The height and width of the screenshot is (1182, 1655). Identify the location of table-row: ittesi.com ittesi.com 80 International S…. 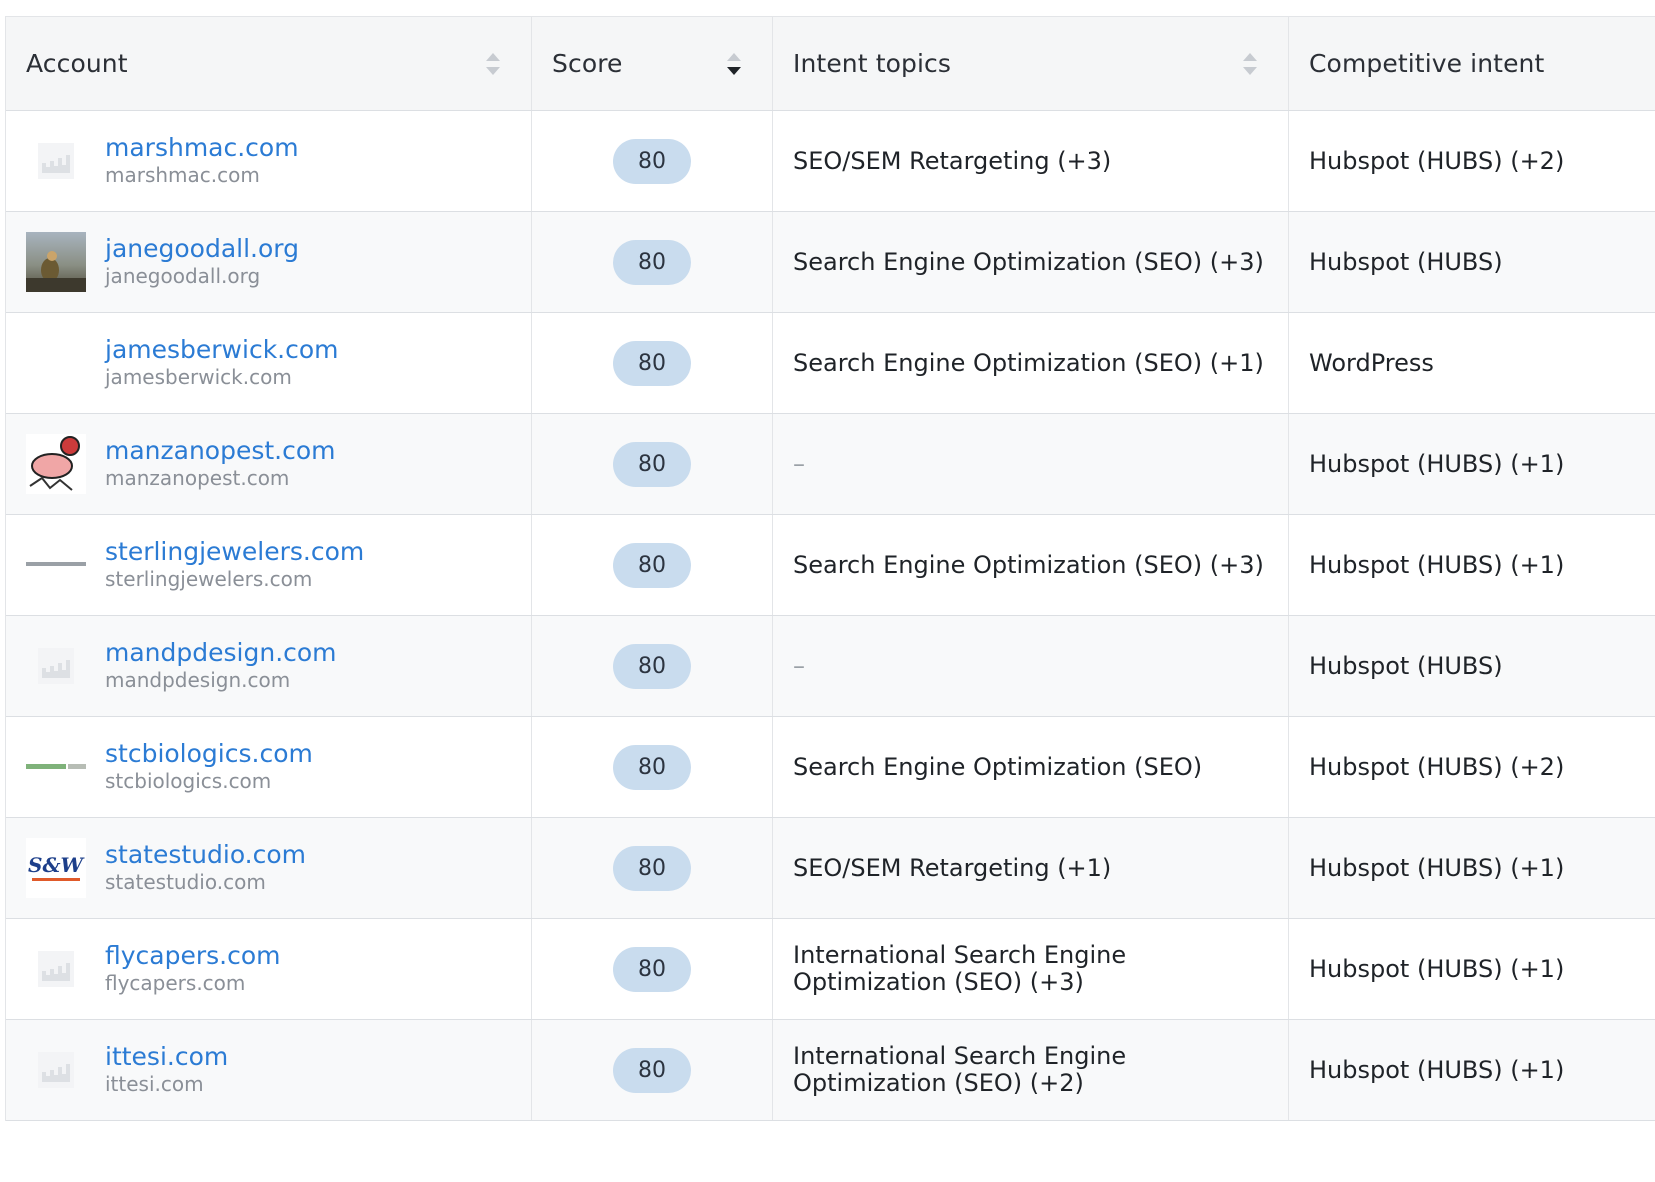
(830, 1070).